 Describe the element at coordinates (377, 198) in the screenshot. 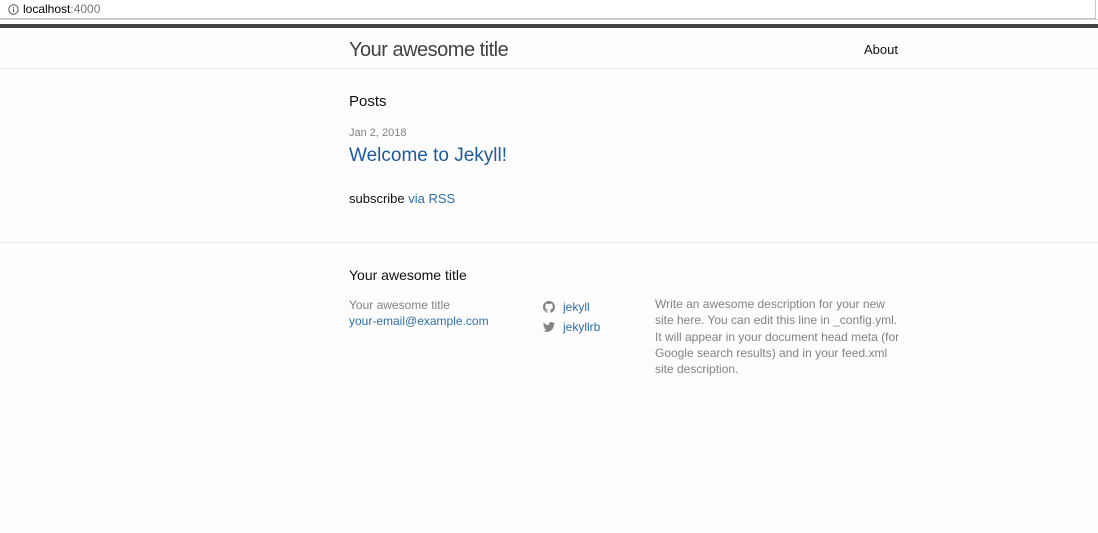

I see `subscribe-text: subscribe` at that location.